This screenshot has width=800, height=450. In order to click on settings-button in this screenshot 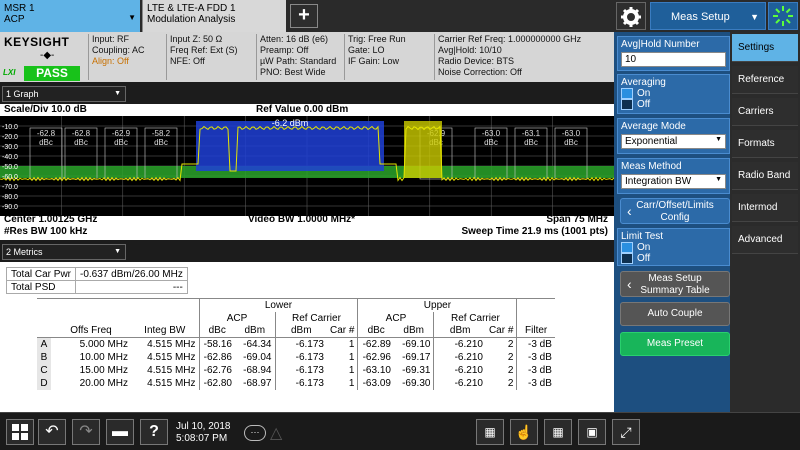, I will do `click(631, 16)`.